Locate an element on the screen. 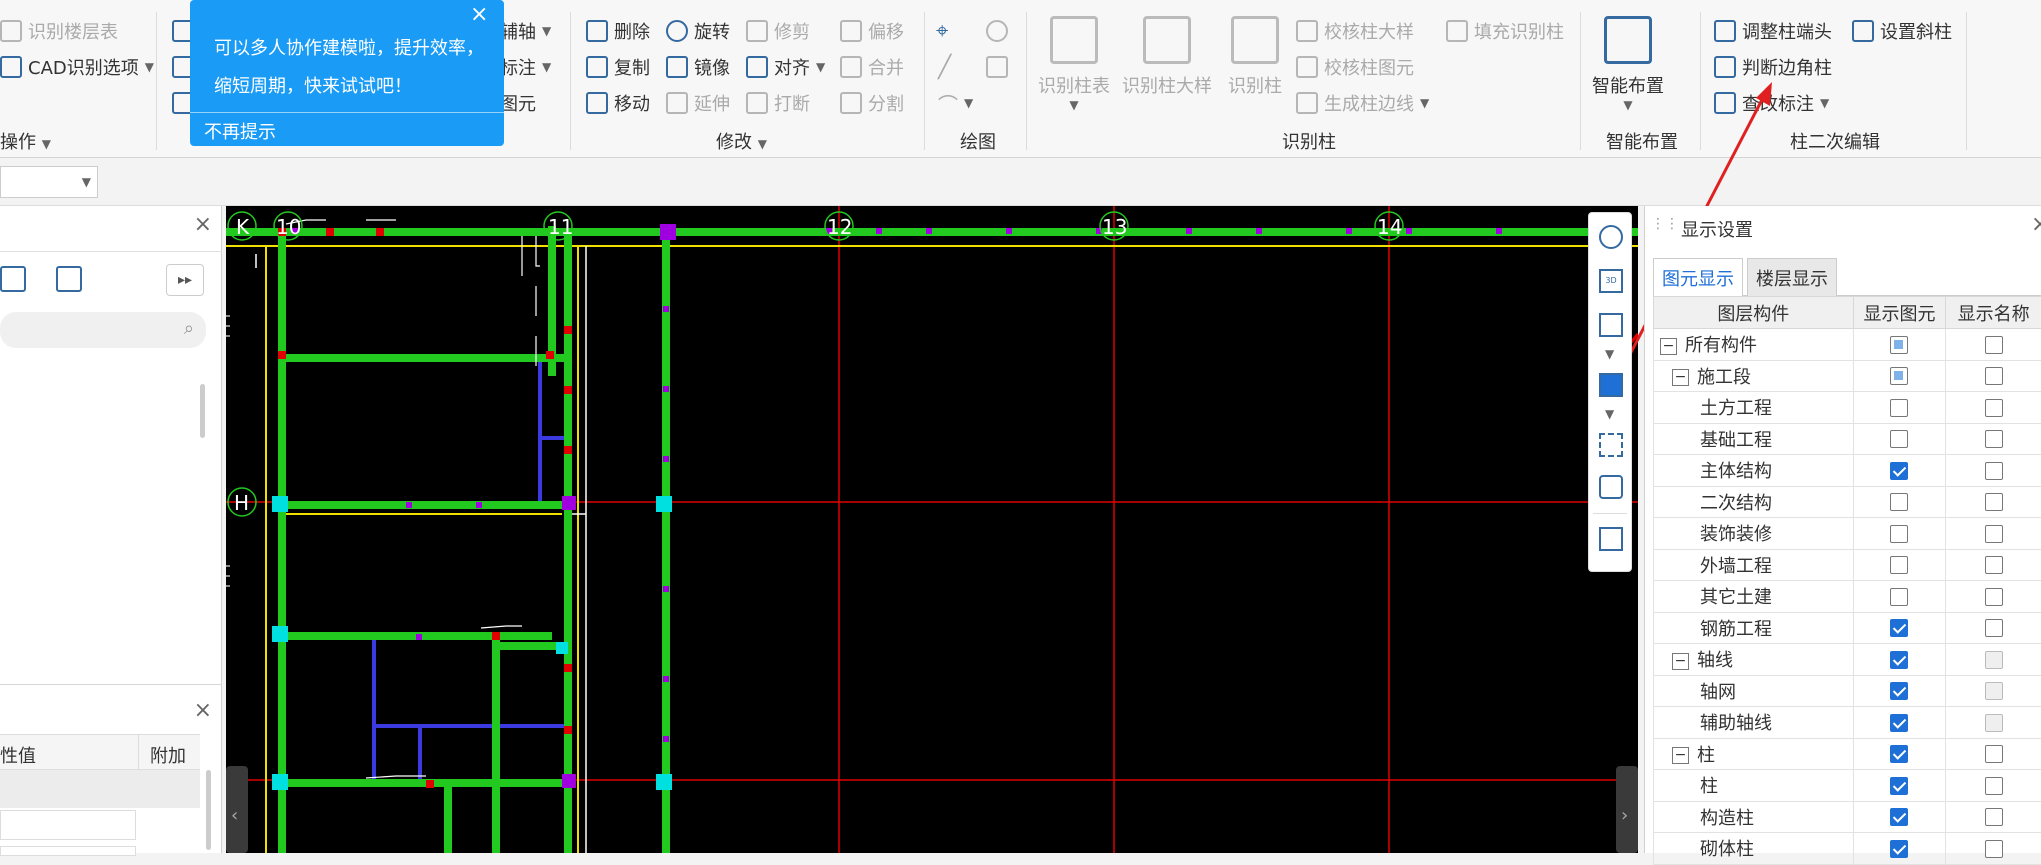  identify-column-table-button: 识别柱表▼ is located at coordinates (1074, 64).